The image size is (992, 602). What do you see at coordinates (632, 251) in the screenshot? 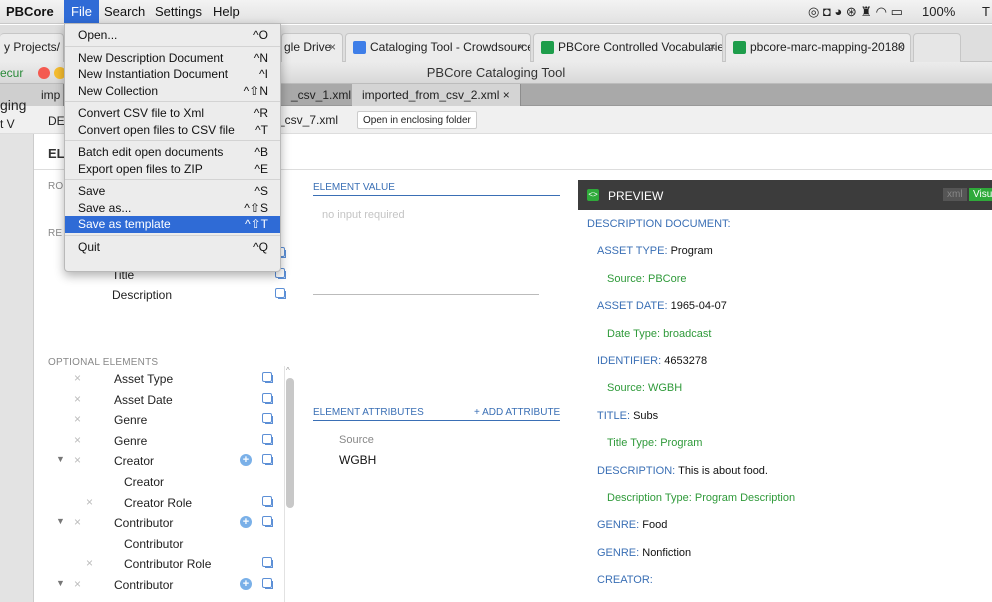
I see `preview-key: ASSET TYPE:` at bounding box center [632, 251].